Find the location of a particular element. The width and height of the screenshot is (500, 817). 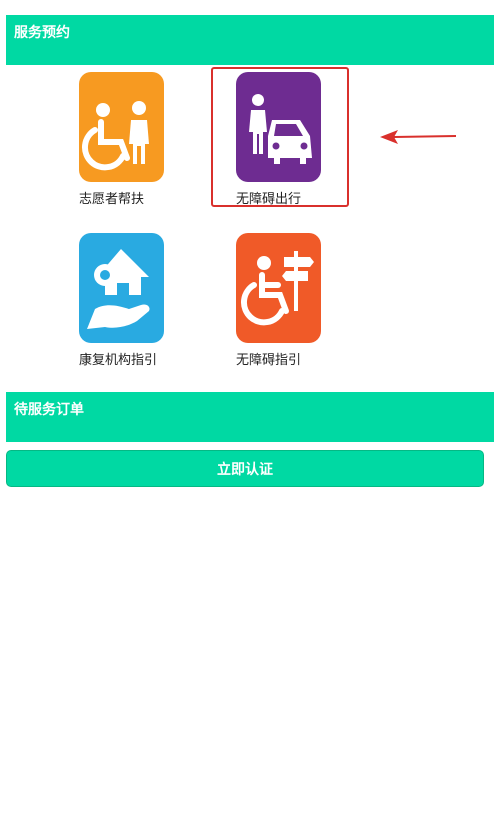

wheelchair-helper-icon is located at coordinates (121, 127).